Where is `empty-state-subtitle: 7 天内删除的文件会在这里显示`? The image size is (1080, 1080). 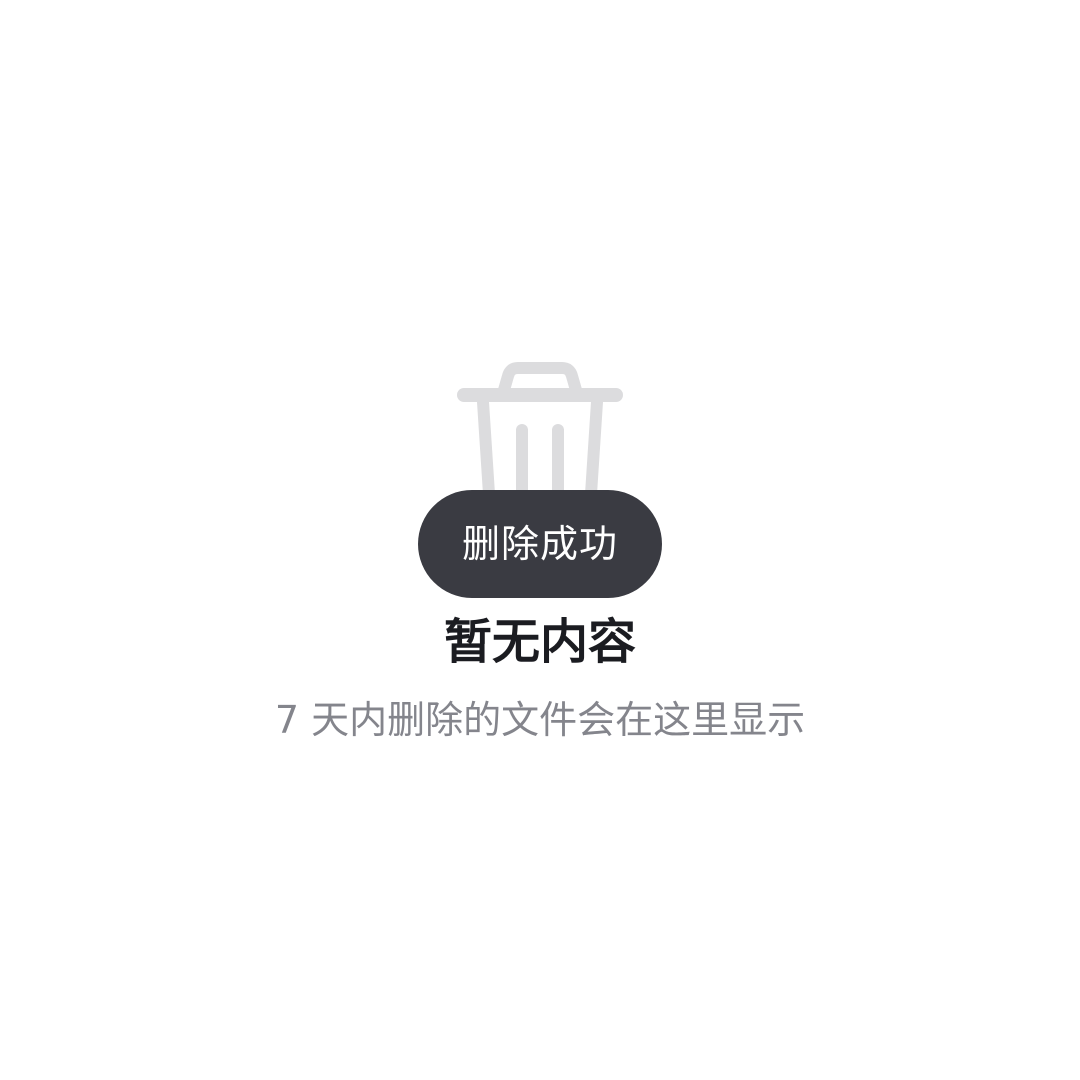 empty-state-subtitle: 7 天内删除的文件会在这里显示 is located at coordinates (540, 720).